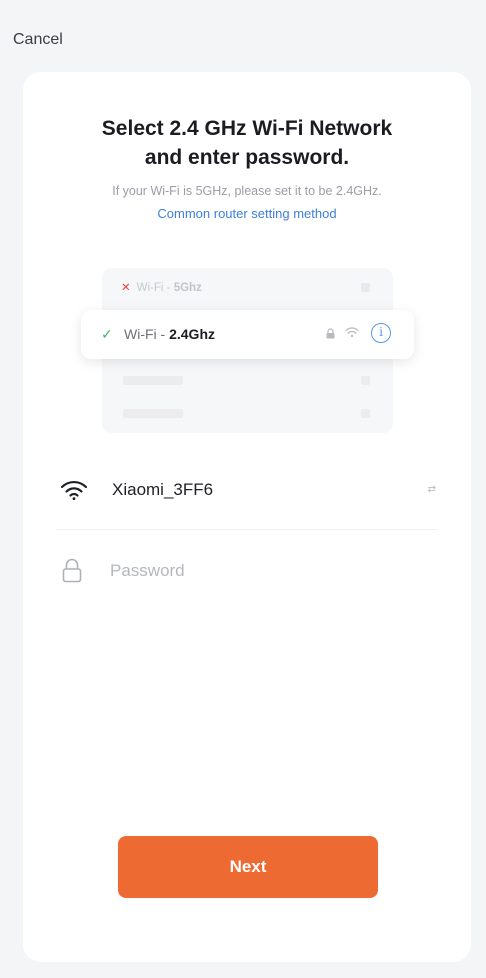  Describe the element at coordinates (247, 334) in the screenshot. I see `illustration-row-24ghz: ✓ Wi-Fi - 2.4Ghz i` at that location.